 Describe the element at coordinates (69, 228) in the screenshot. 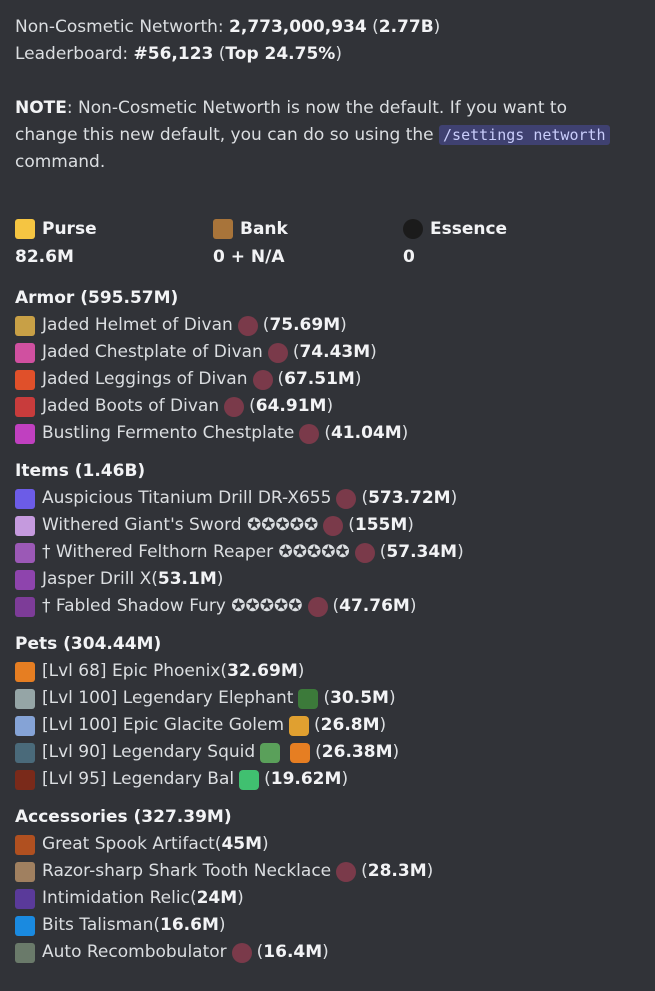

I see `stat-label: Purse` at that location.